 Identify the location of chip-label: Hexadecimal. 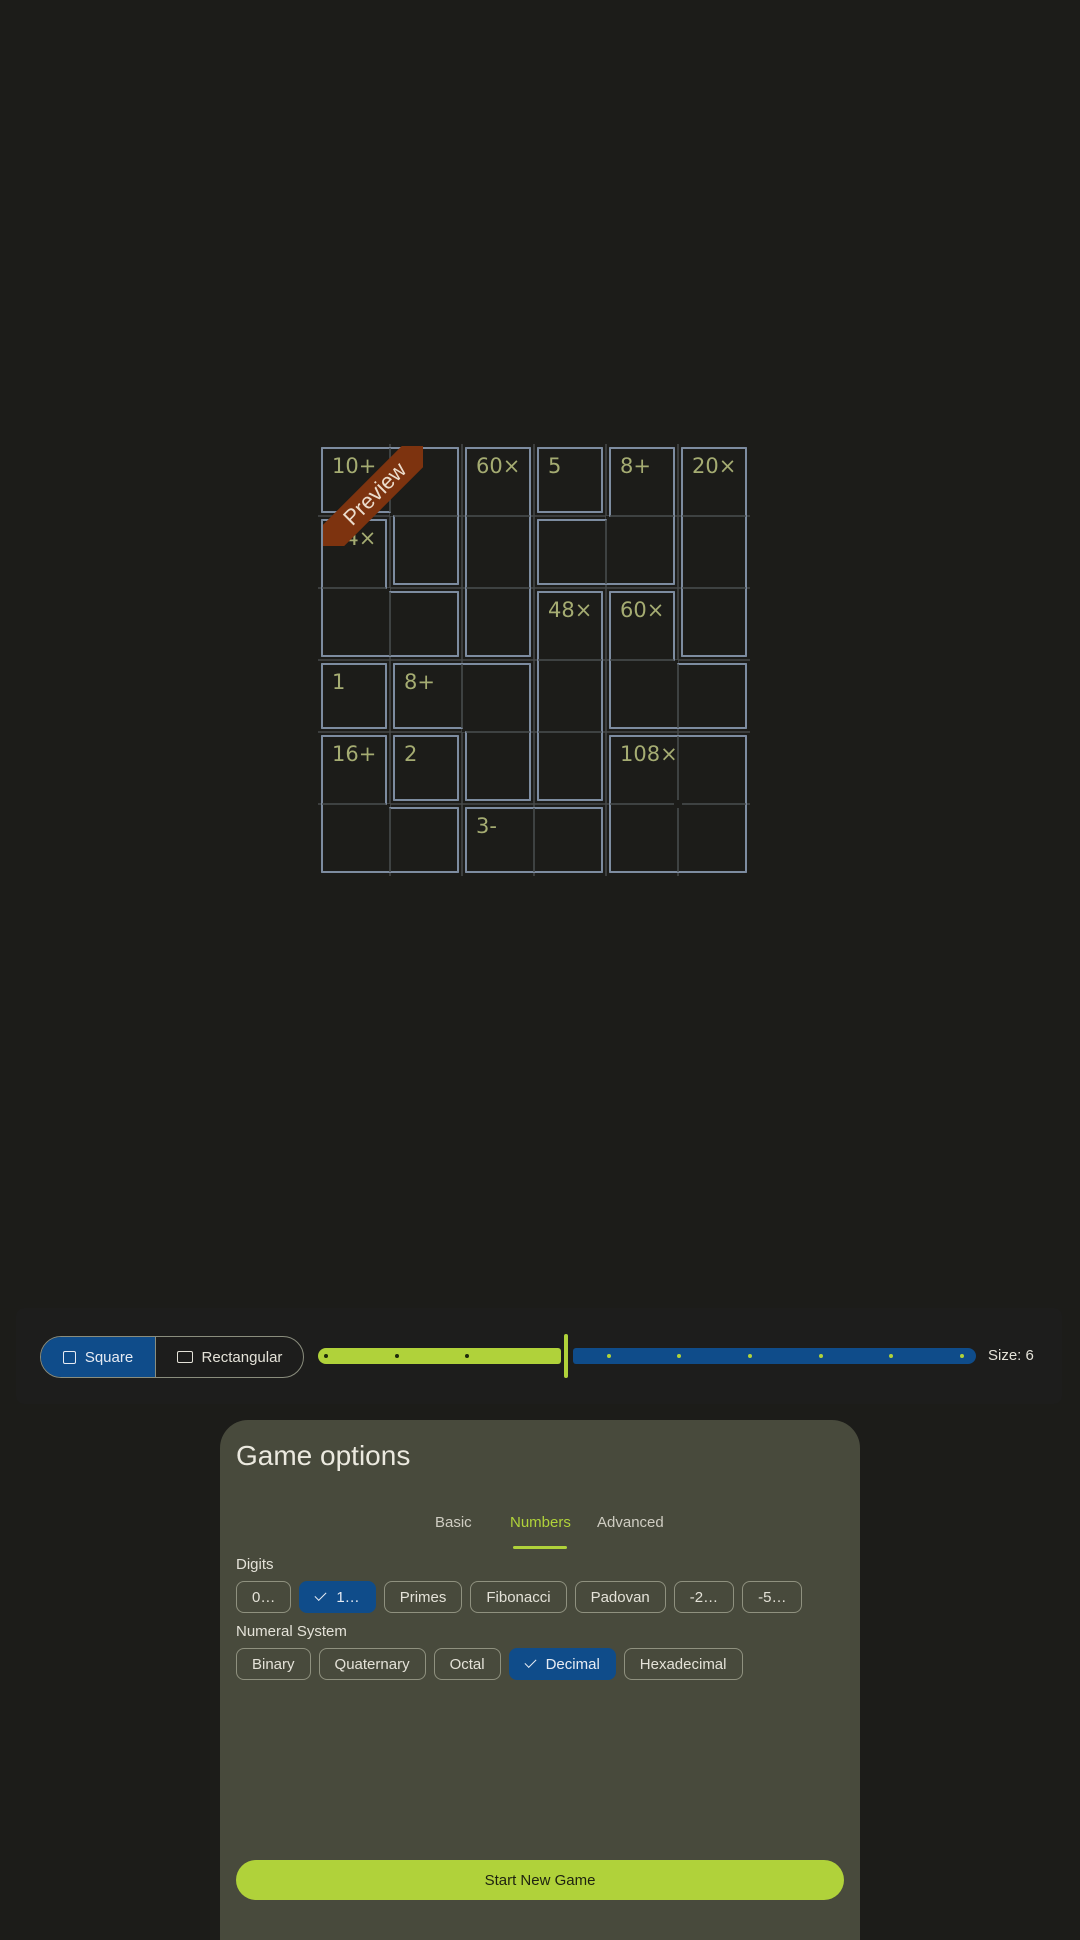
(683, 1664).